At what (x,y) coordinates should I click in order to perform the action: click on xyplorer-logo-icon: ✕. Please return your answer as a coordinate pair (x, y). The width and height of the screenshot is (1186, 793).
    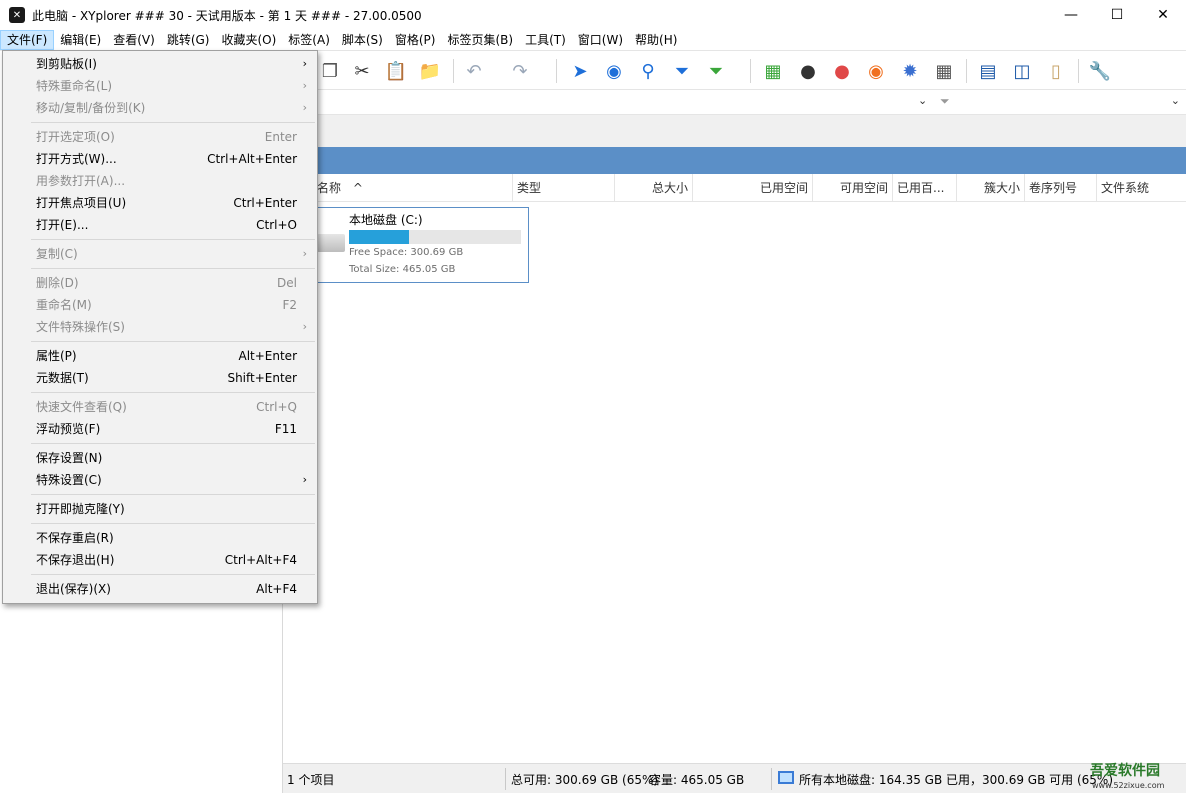
    Looking at the image, I should click on (17, 15).